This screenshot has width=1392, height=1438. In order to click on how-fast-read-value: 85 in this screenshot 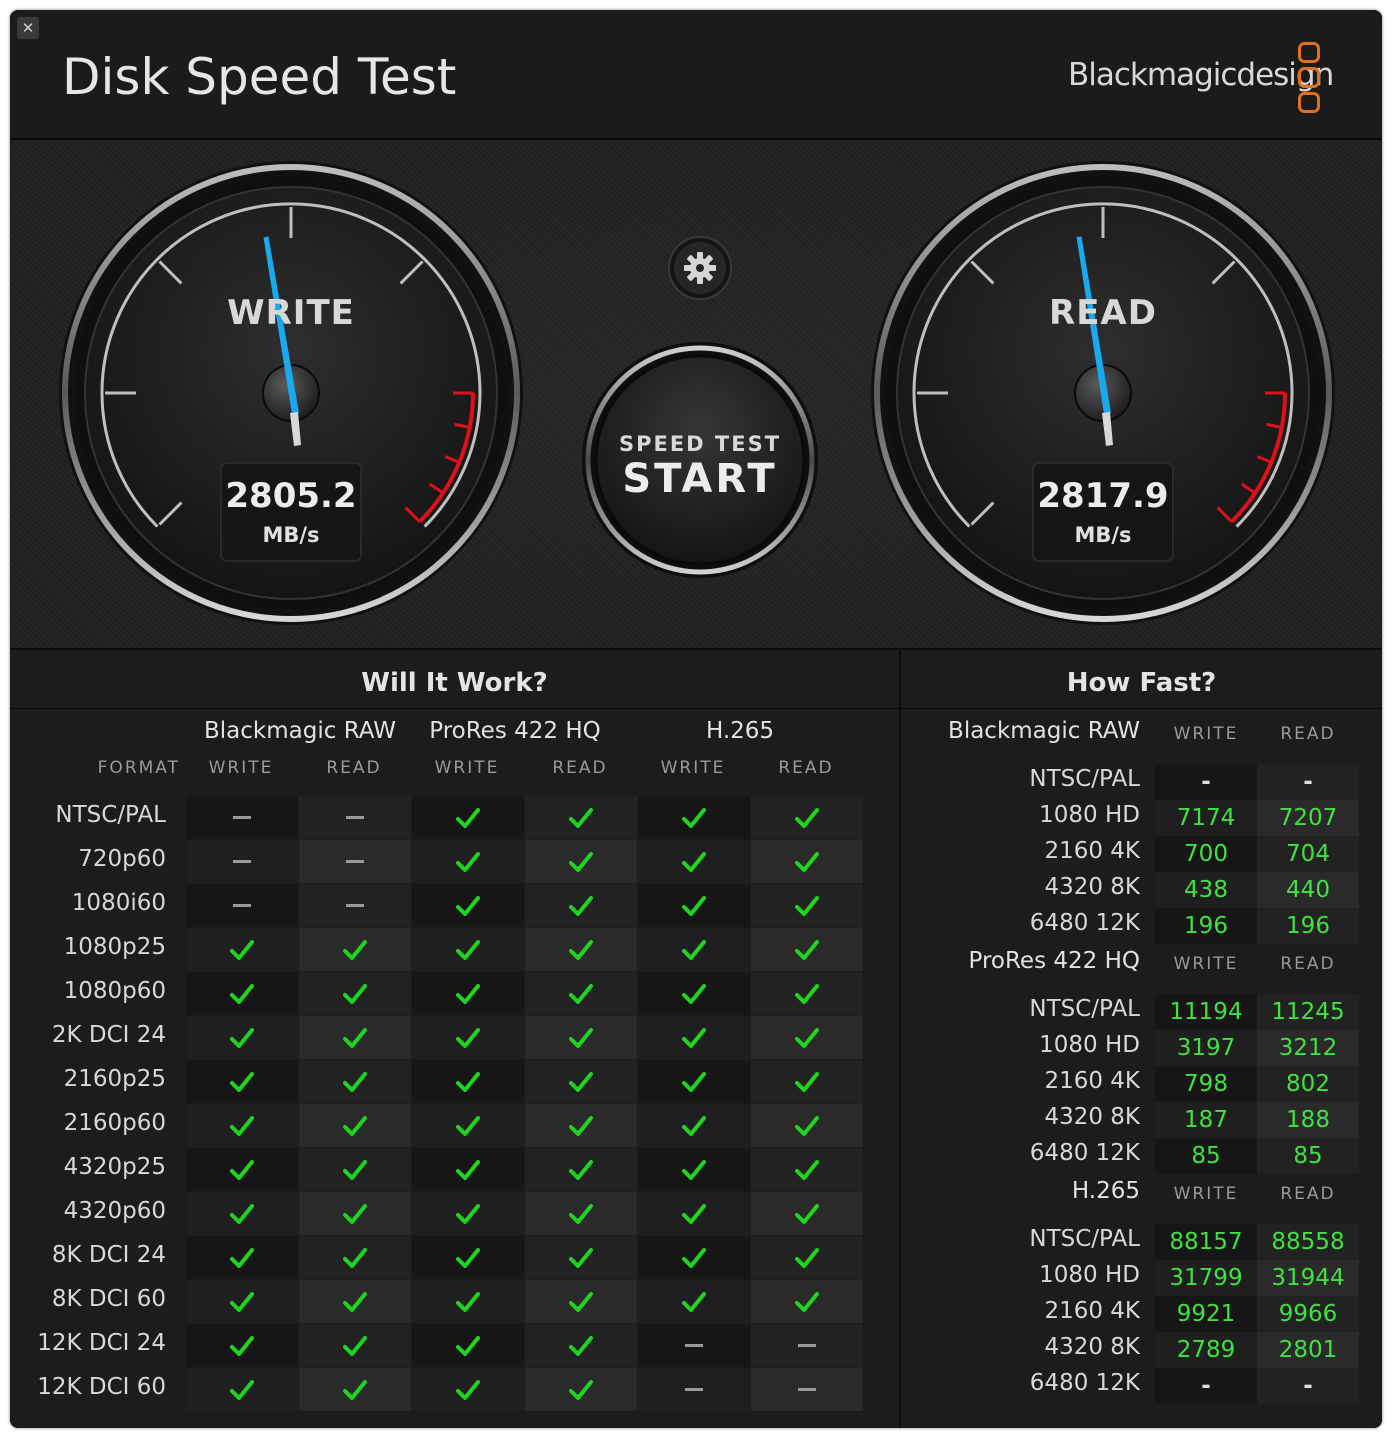, I will do `click(1308, 1156)`.